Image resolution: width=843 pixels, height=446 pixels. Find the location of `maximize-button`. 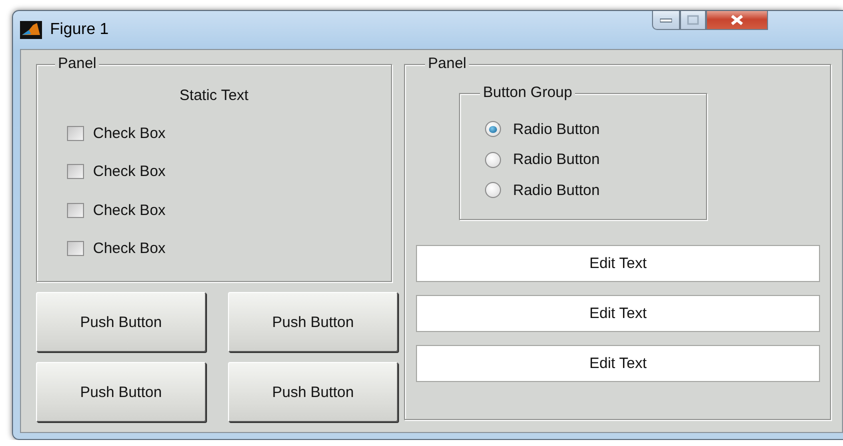

maximize-button is located at coordinates (693, 20).